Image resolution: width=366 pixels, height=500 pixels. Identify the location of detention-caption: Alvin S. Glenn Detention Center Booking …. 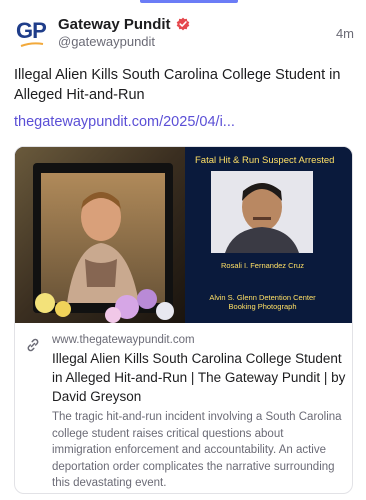
(262, 302).